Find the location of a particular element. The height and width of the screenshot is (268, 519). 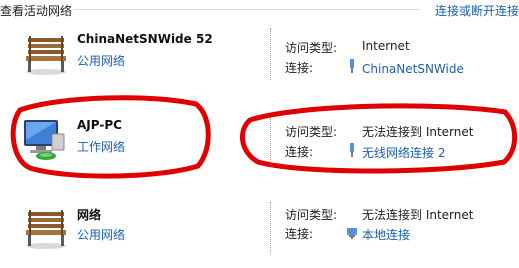

connection-link: 无线网络连接 2 is located at coordinates (395, 152).